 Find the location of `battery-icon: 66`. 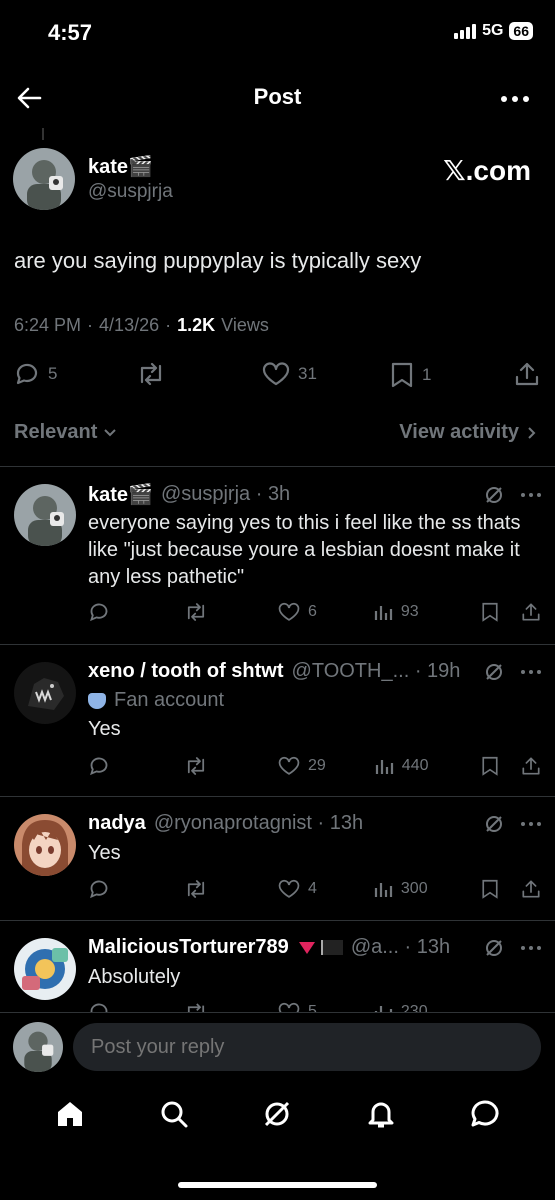

battery-icon: 66 is located at coordinates (521, 31).